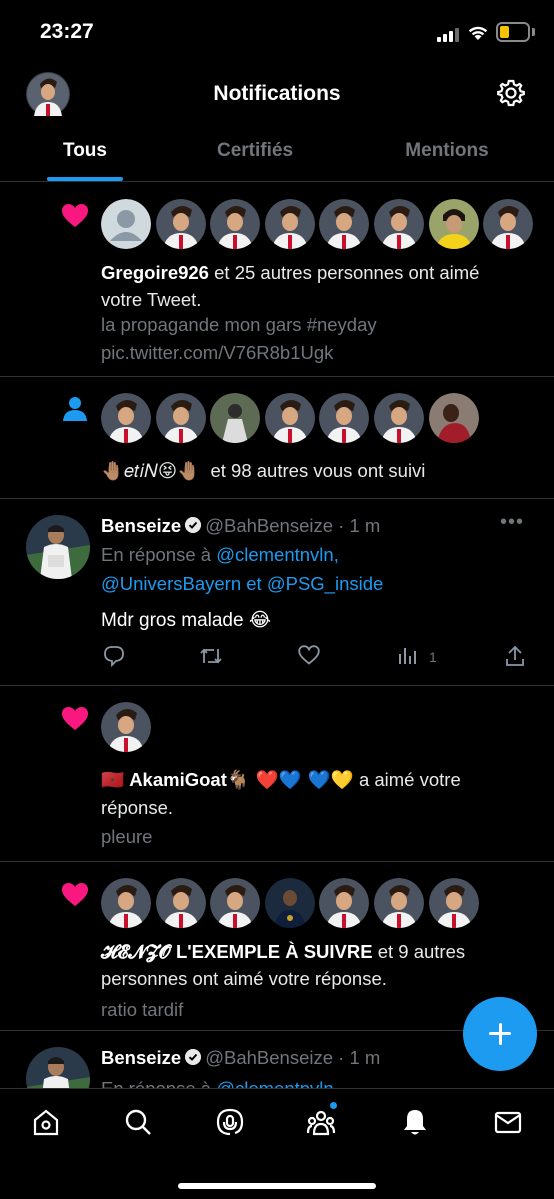 The height and width of the screenshot is (1199, 554). What do you see at coordinates (277, 554) in the screenshot?
I see `mention-link: @clementnvln,` at bounding box center [277, 554].